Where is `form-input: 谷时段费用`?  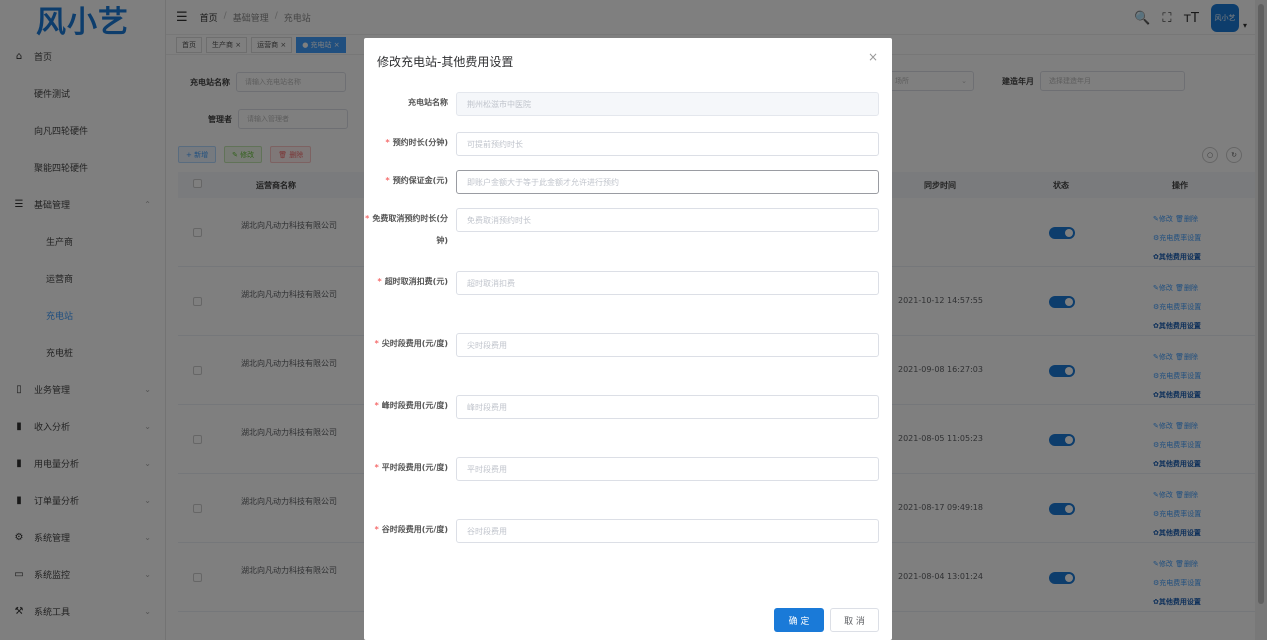 form-input: 谷时段费用 is located at coordinates (667, 531).